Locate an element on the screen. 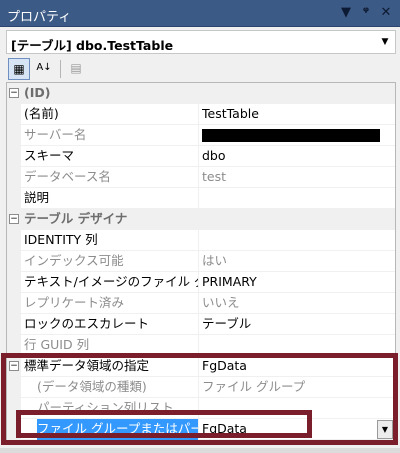 This screenshot has height=453, width=400. property-name: スキーマ is located at coordinates (49, 155).